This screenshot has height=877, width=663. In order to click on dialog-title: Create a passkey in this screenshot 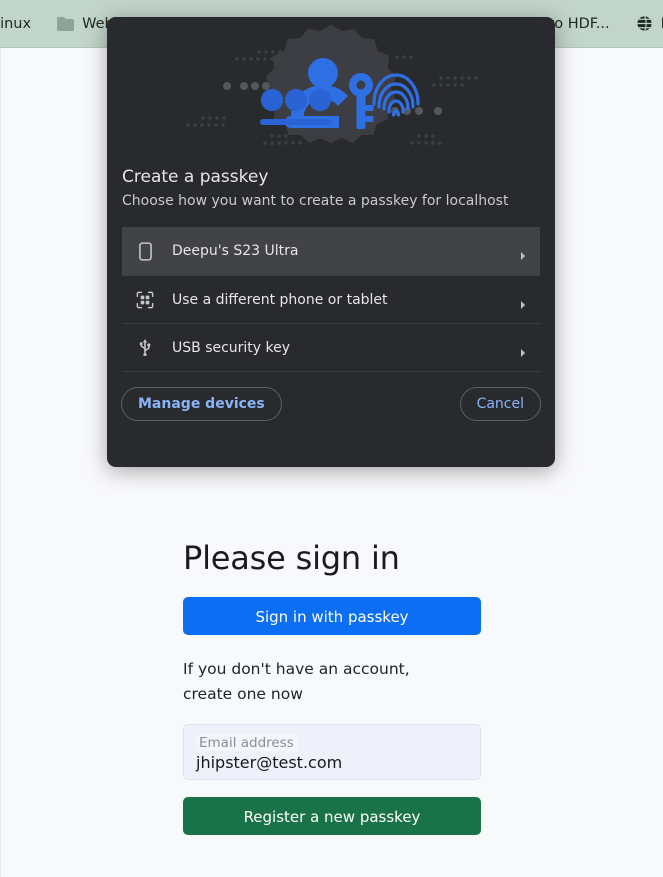, I will do `click(195, 177)`.